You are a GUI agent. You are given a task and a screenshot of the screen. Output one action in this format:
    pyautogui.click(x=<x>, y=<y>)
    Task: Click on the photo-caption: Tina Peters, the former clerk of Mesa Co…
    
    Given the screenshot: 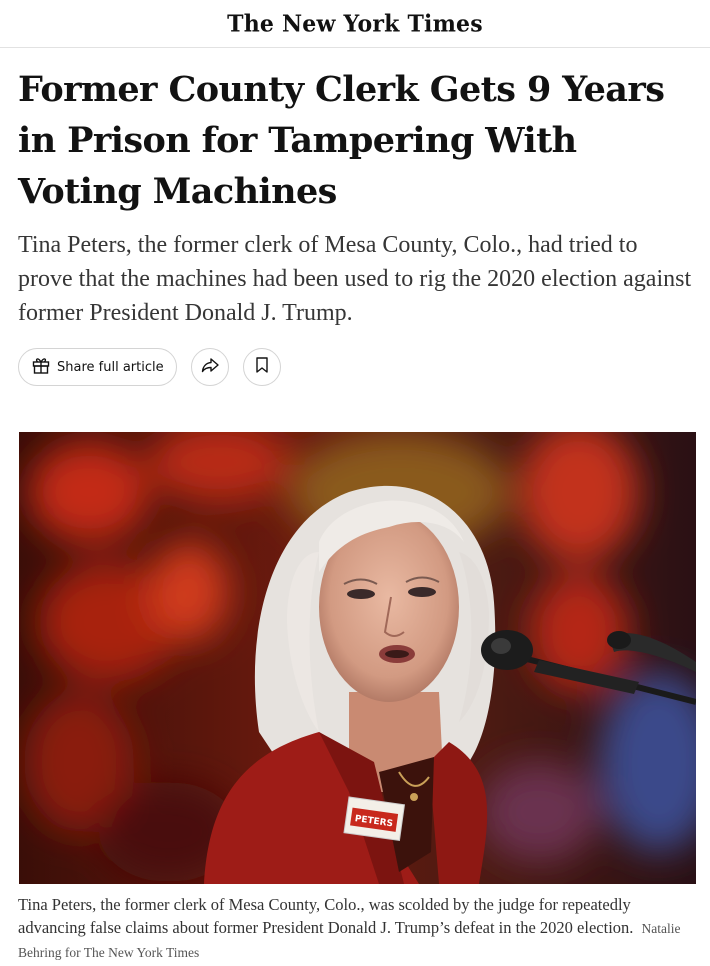 What is the action you would take?
    pyautogui.click(x=358, y=928)
    